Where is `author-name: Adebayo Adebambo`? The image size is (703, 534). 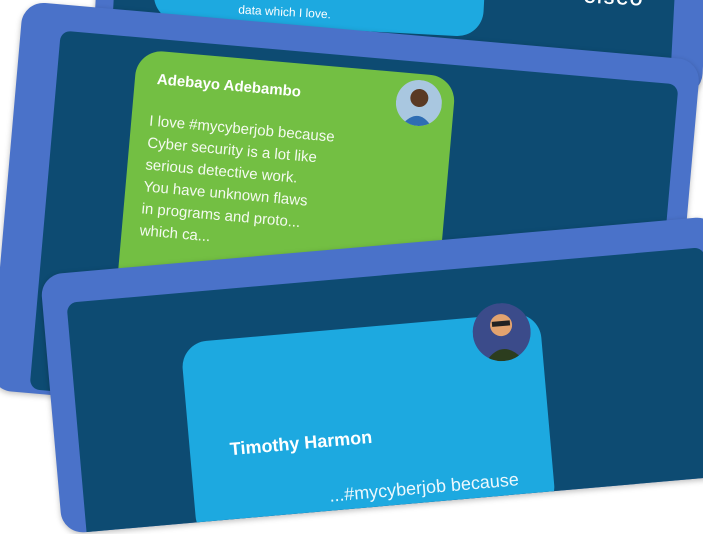 author-name: Adebayo Adebambo is located at coordinates (229, 86).